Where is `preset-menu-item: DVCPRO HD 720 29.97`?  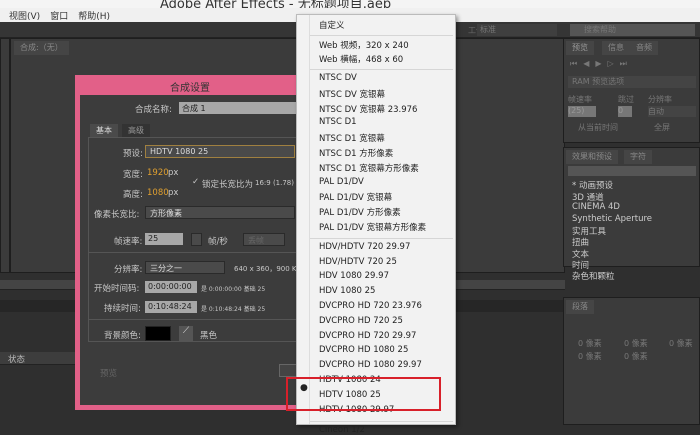 preset-menu-item: DVCPRO HD 720 29.97 is located at coordinates (367, 336).